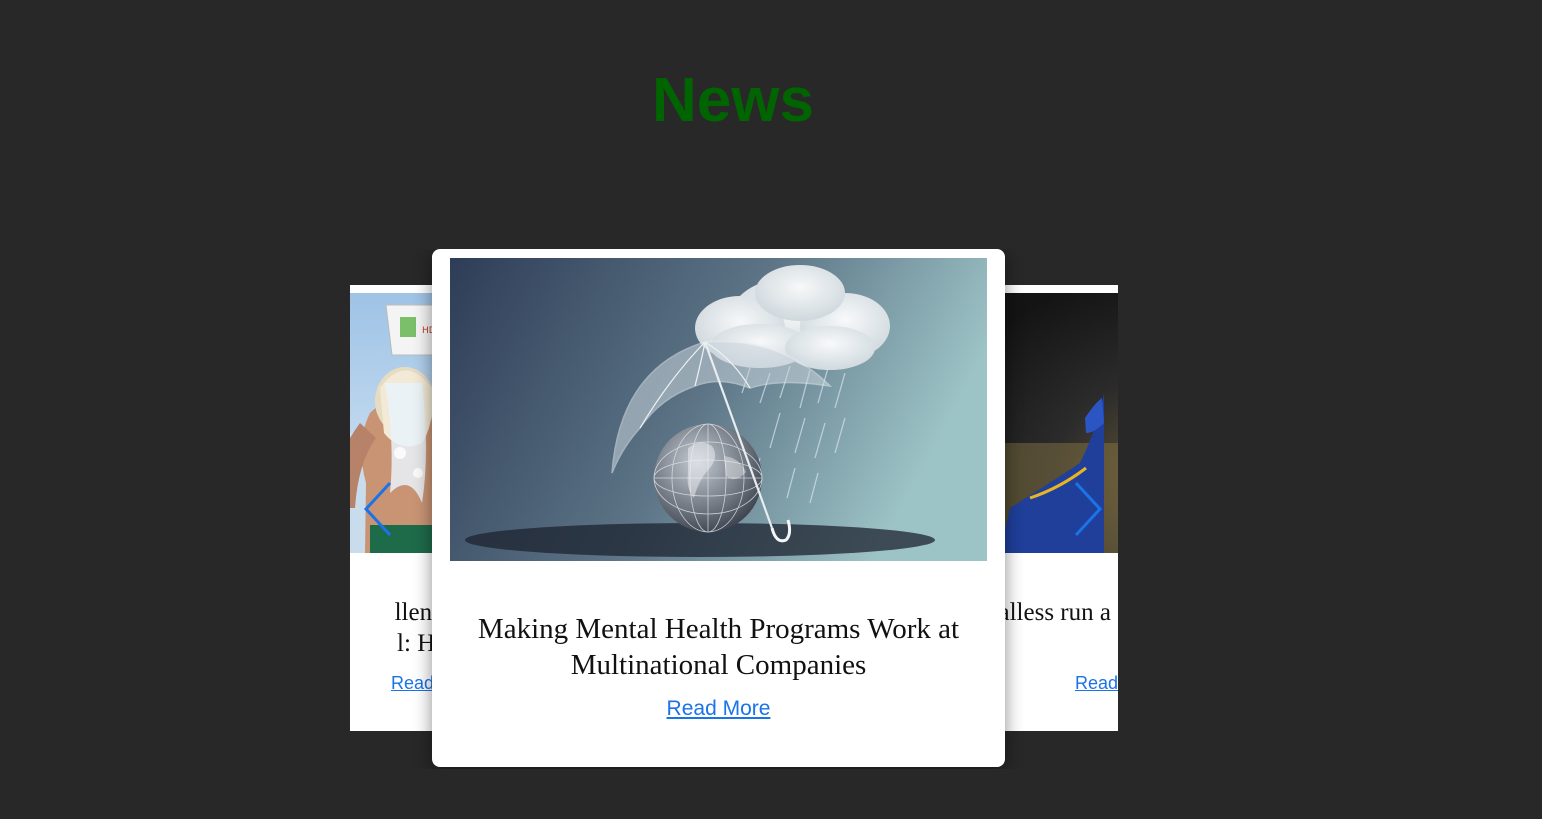 The image size is (1542, 819). What do you see at coordinates (380, 509) in the screenshot?
I see `chevron-left-icon` at bounding box center [380, 509].